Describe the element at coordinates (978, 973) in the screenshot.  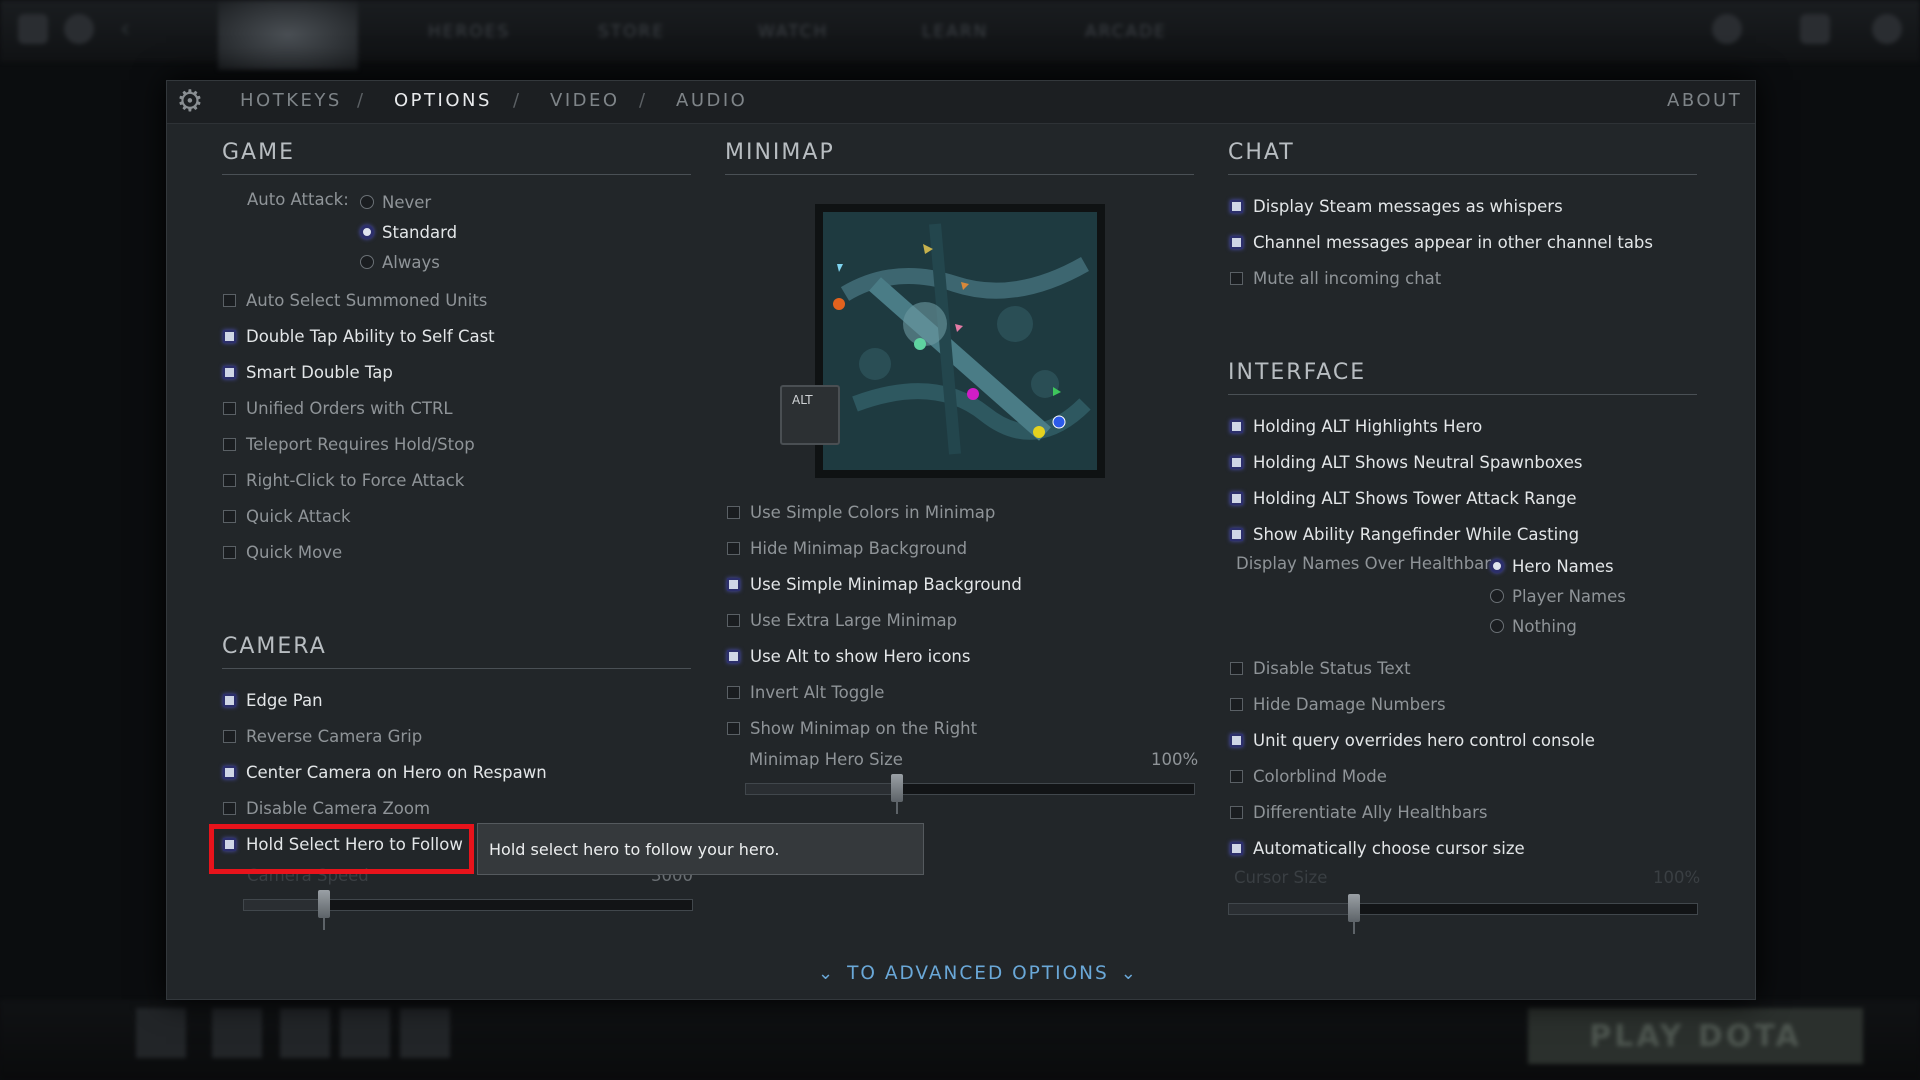
I see `advanced-options-link: ⌄ TO ADVANCED OPTIONS ⌄` at that location.